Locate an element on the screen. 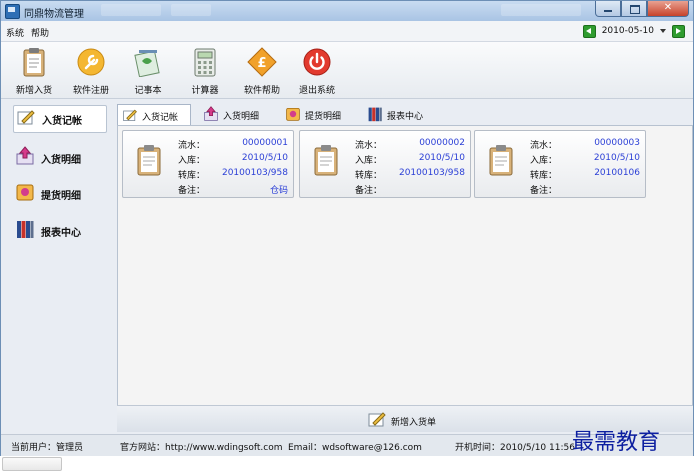 The height and width of the screenshot is (471, 698). sidebar-item-inbound-detail: 入货明细 is located at coordinates (61, 156).